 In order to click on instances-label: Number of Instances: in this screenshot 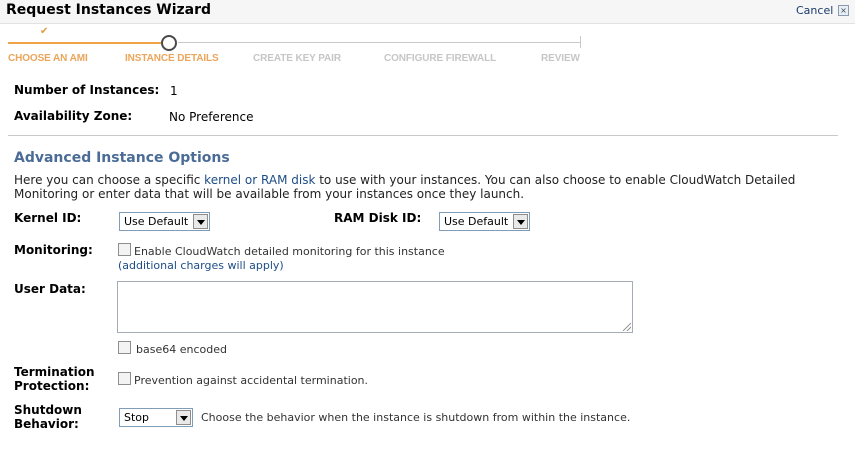, I will do `click(87, 90)`.